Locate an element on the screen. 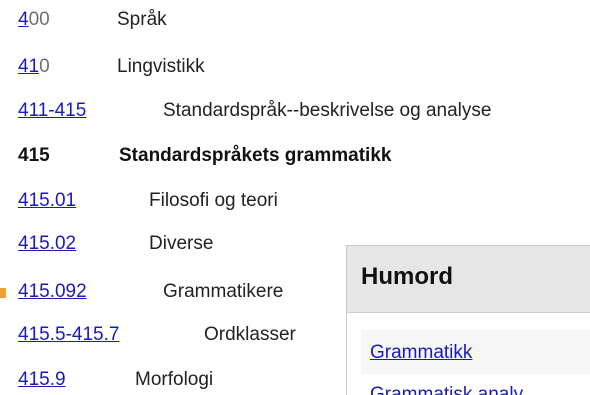 The width and height of the screenshot is (590, 395). class-row-415-current: 415 Standardspråkets grammatikk is located at coordinates (304, 156).